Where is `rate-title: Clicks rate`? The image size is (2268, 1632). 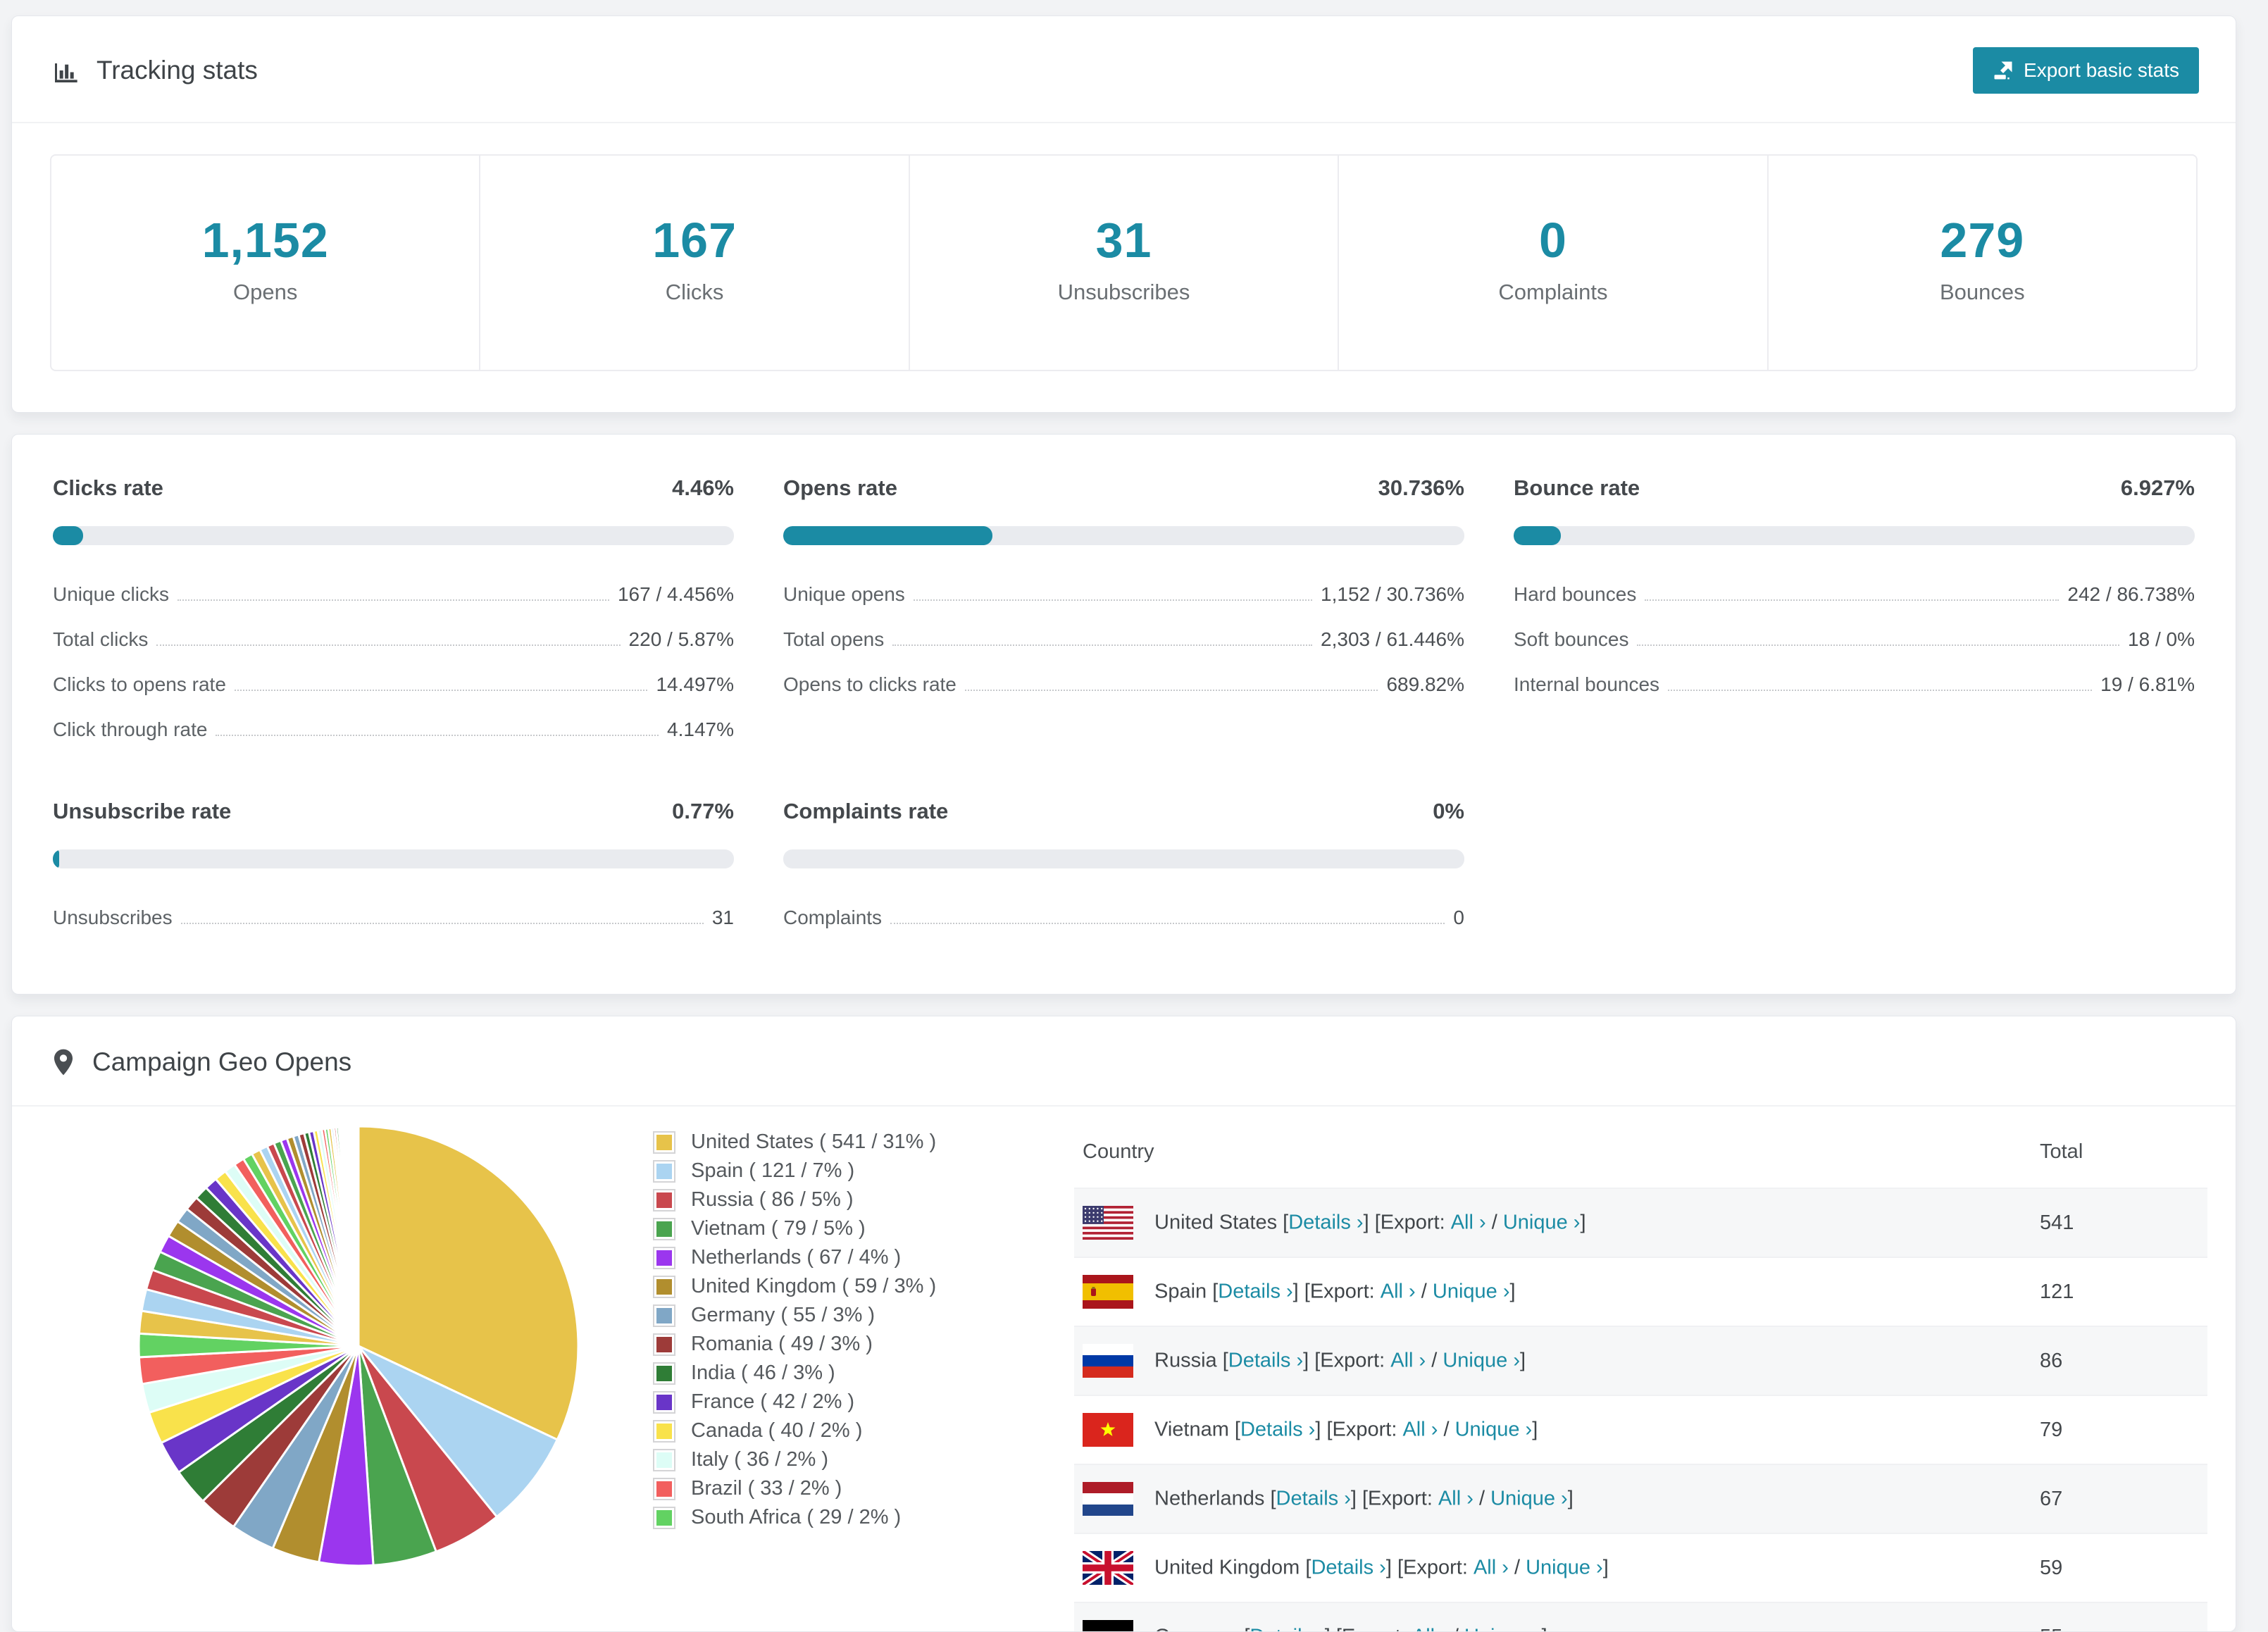
rate-title: Clicks rate is located at coordinates (108, 488).